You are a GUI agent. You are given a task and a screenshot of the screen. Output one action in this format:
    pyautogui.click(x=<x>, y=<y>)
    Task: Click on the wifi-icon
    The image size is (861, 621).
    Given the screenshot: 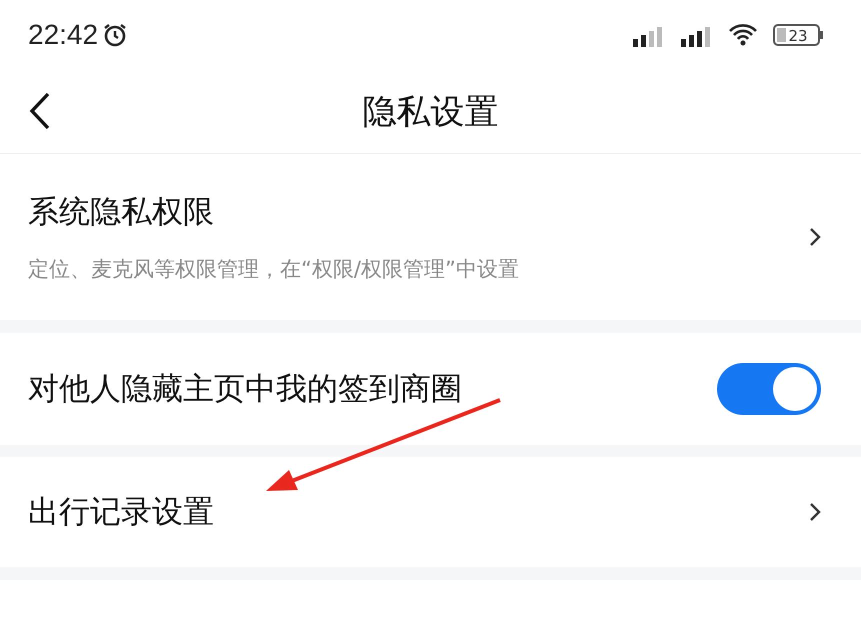 What is the action you would take?
    pyautogui.click(x=743, y=35)
    